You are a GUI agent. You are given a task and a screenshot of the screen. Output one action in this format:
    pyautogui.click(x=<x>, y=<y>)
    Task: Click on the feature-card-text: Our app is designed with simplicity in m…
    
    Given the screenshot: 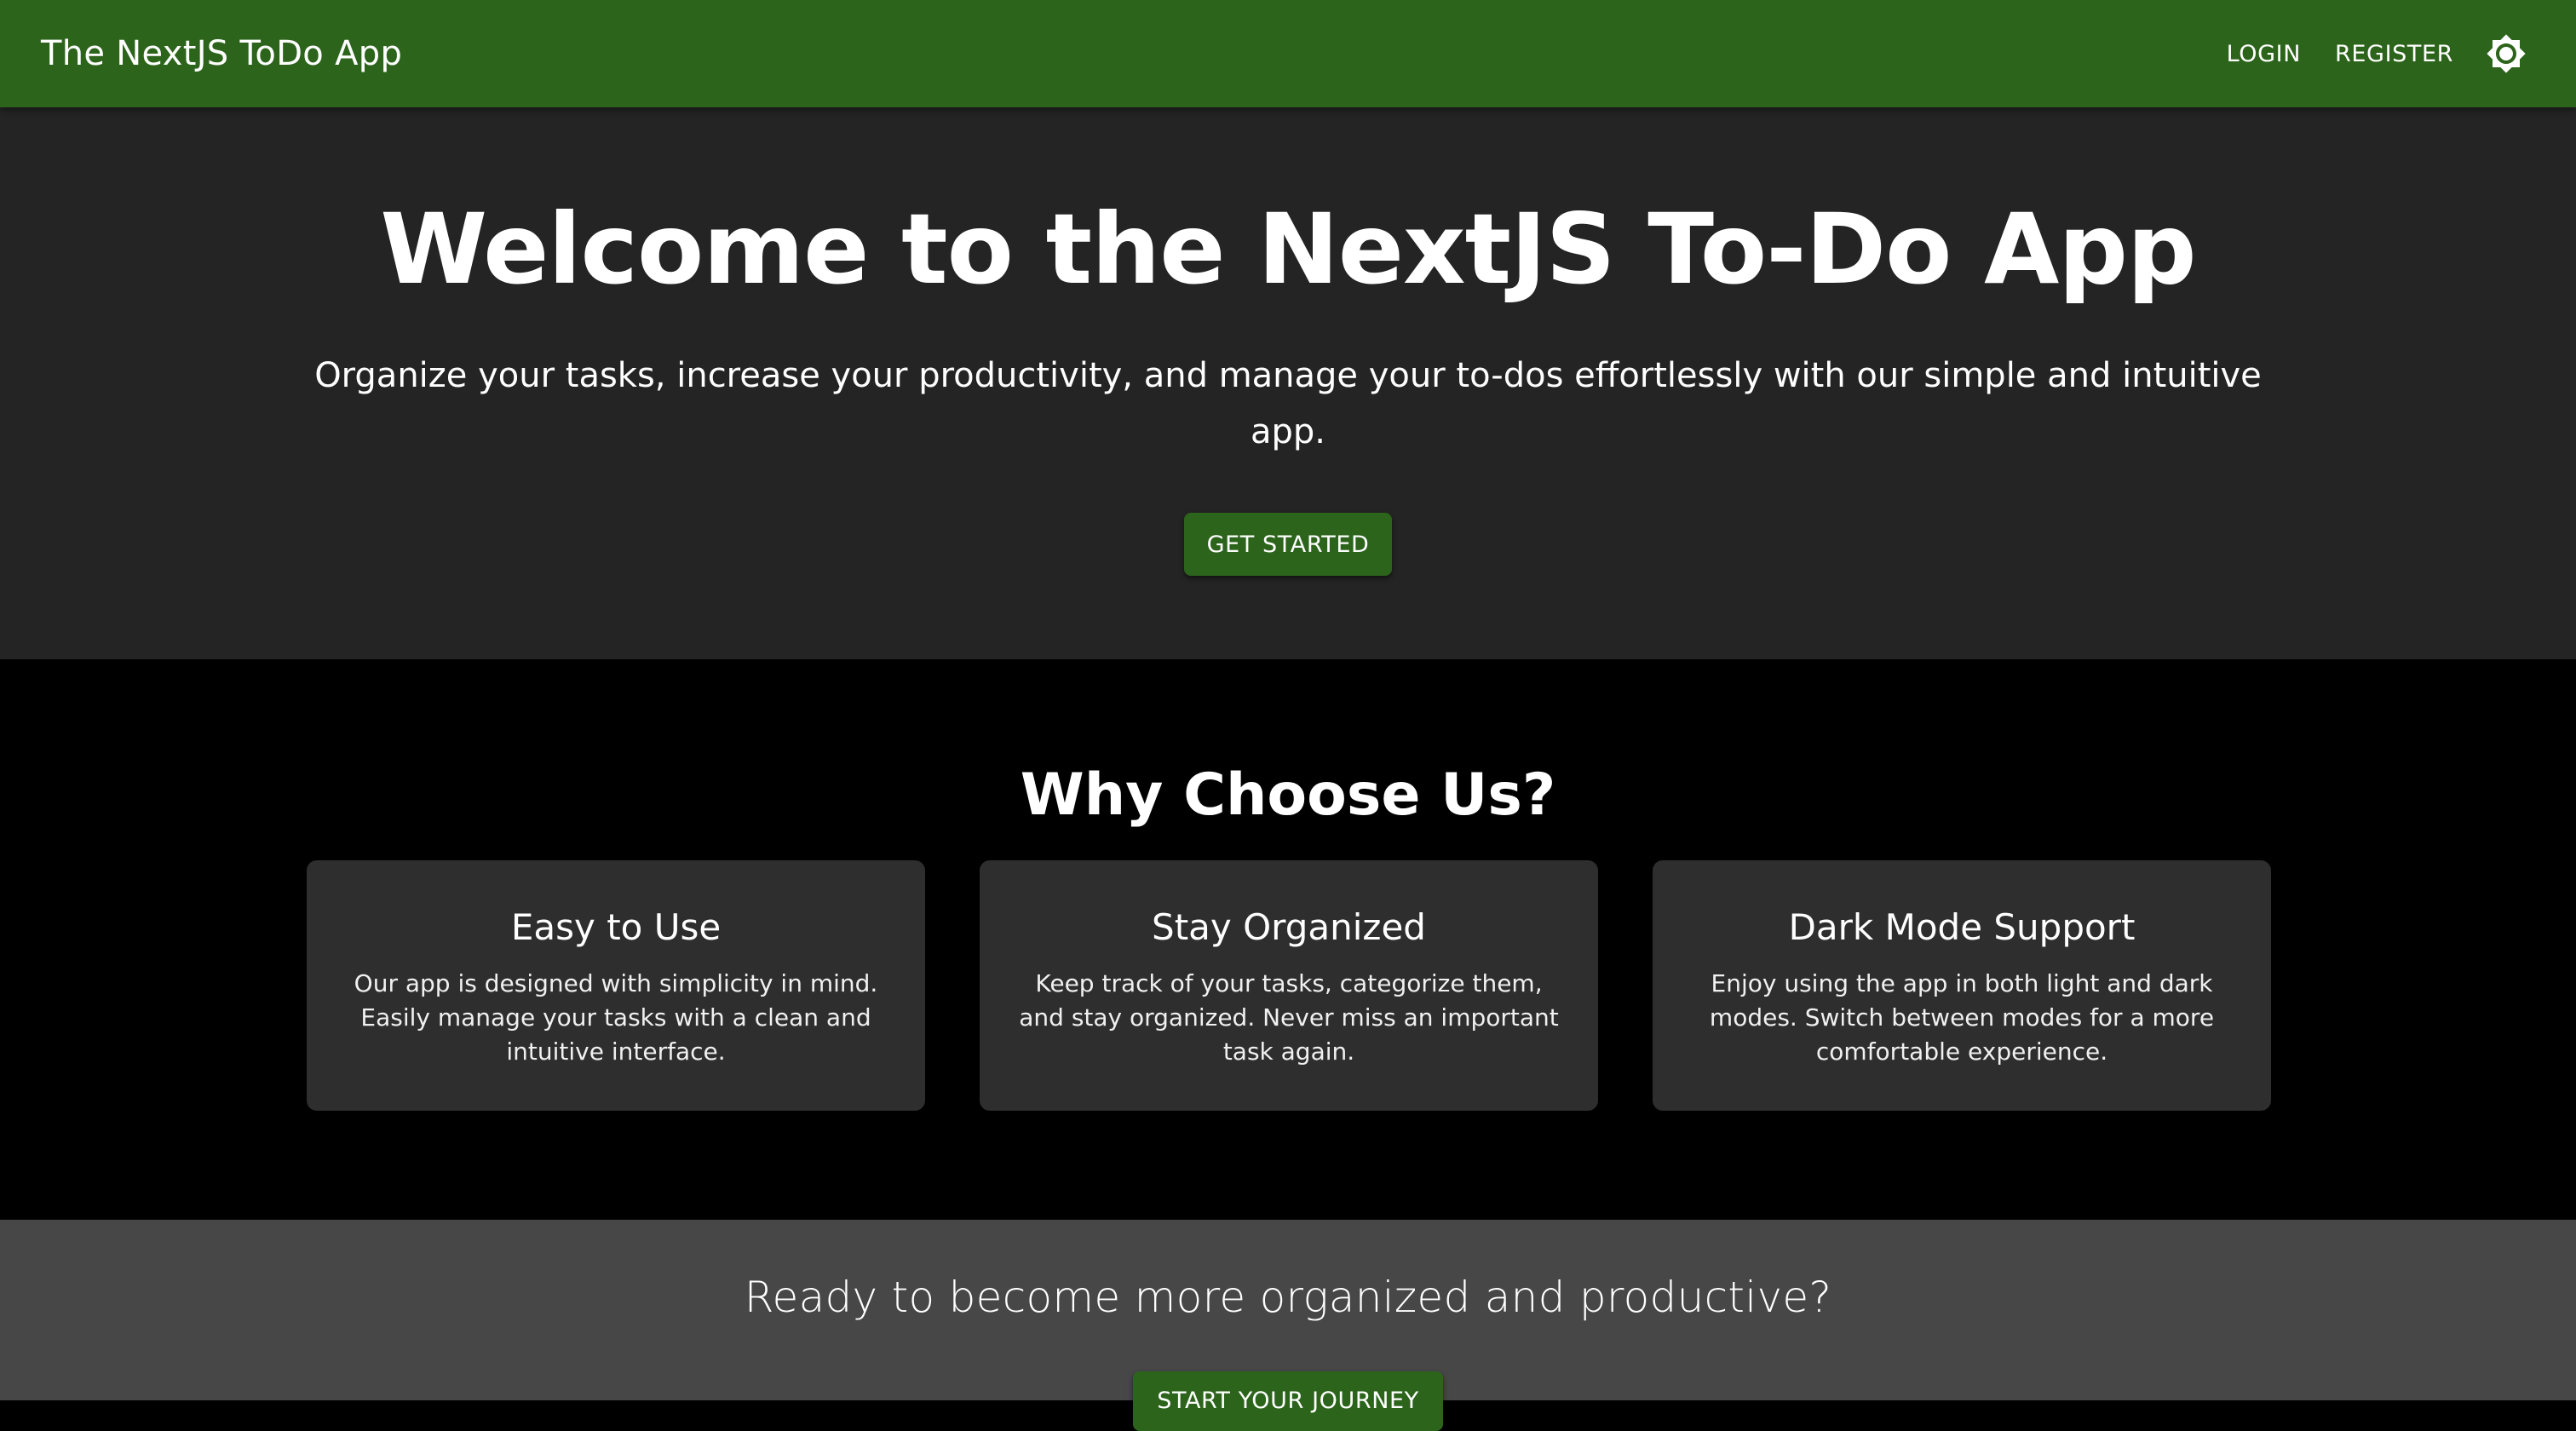 What is the action you would take?
    pyautogui.click(x=616, y=1018)
    